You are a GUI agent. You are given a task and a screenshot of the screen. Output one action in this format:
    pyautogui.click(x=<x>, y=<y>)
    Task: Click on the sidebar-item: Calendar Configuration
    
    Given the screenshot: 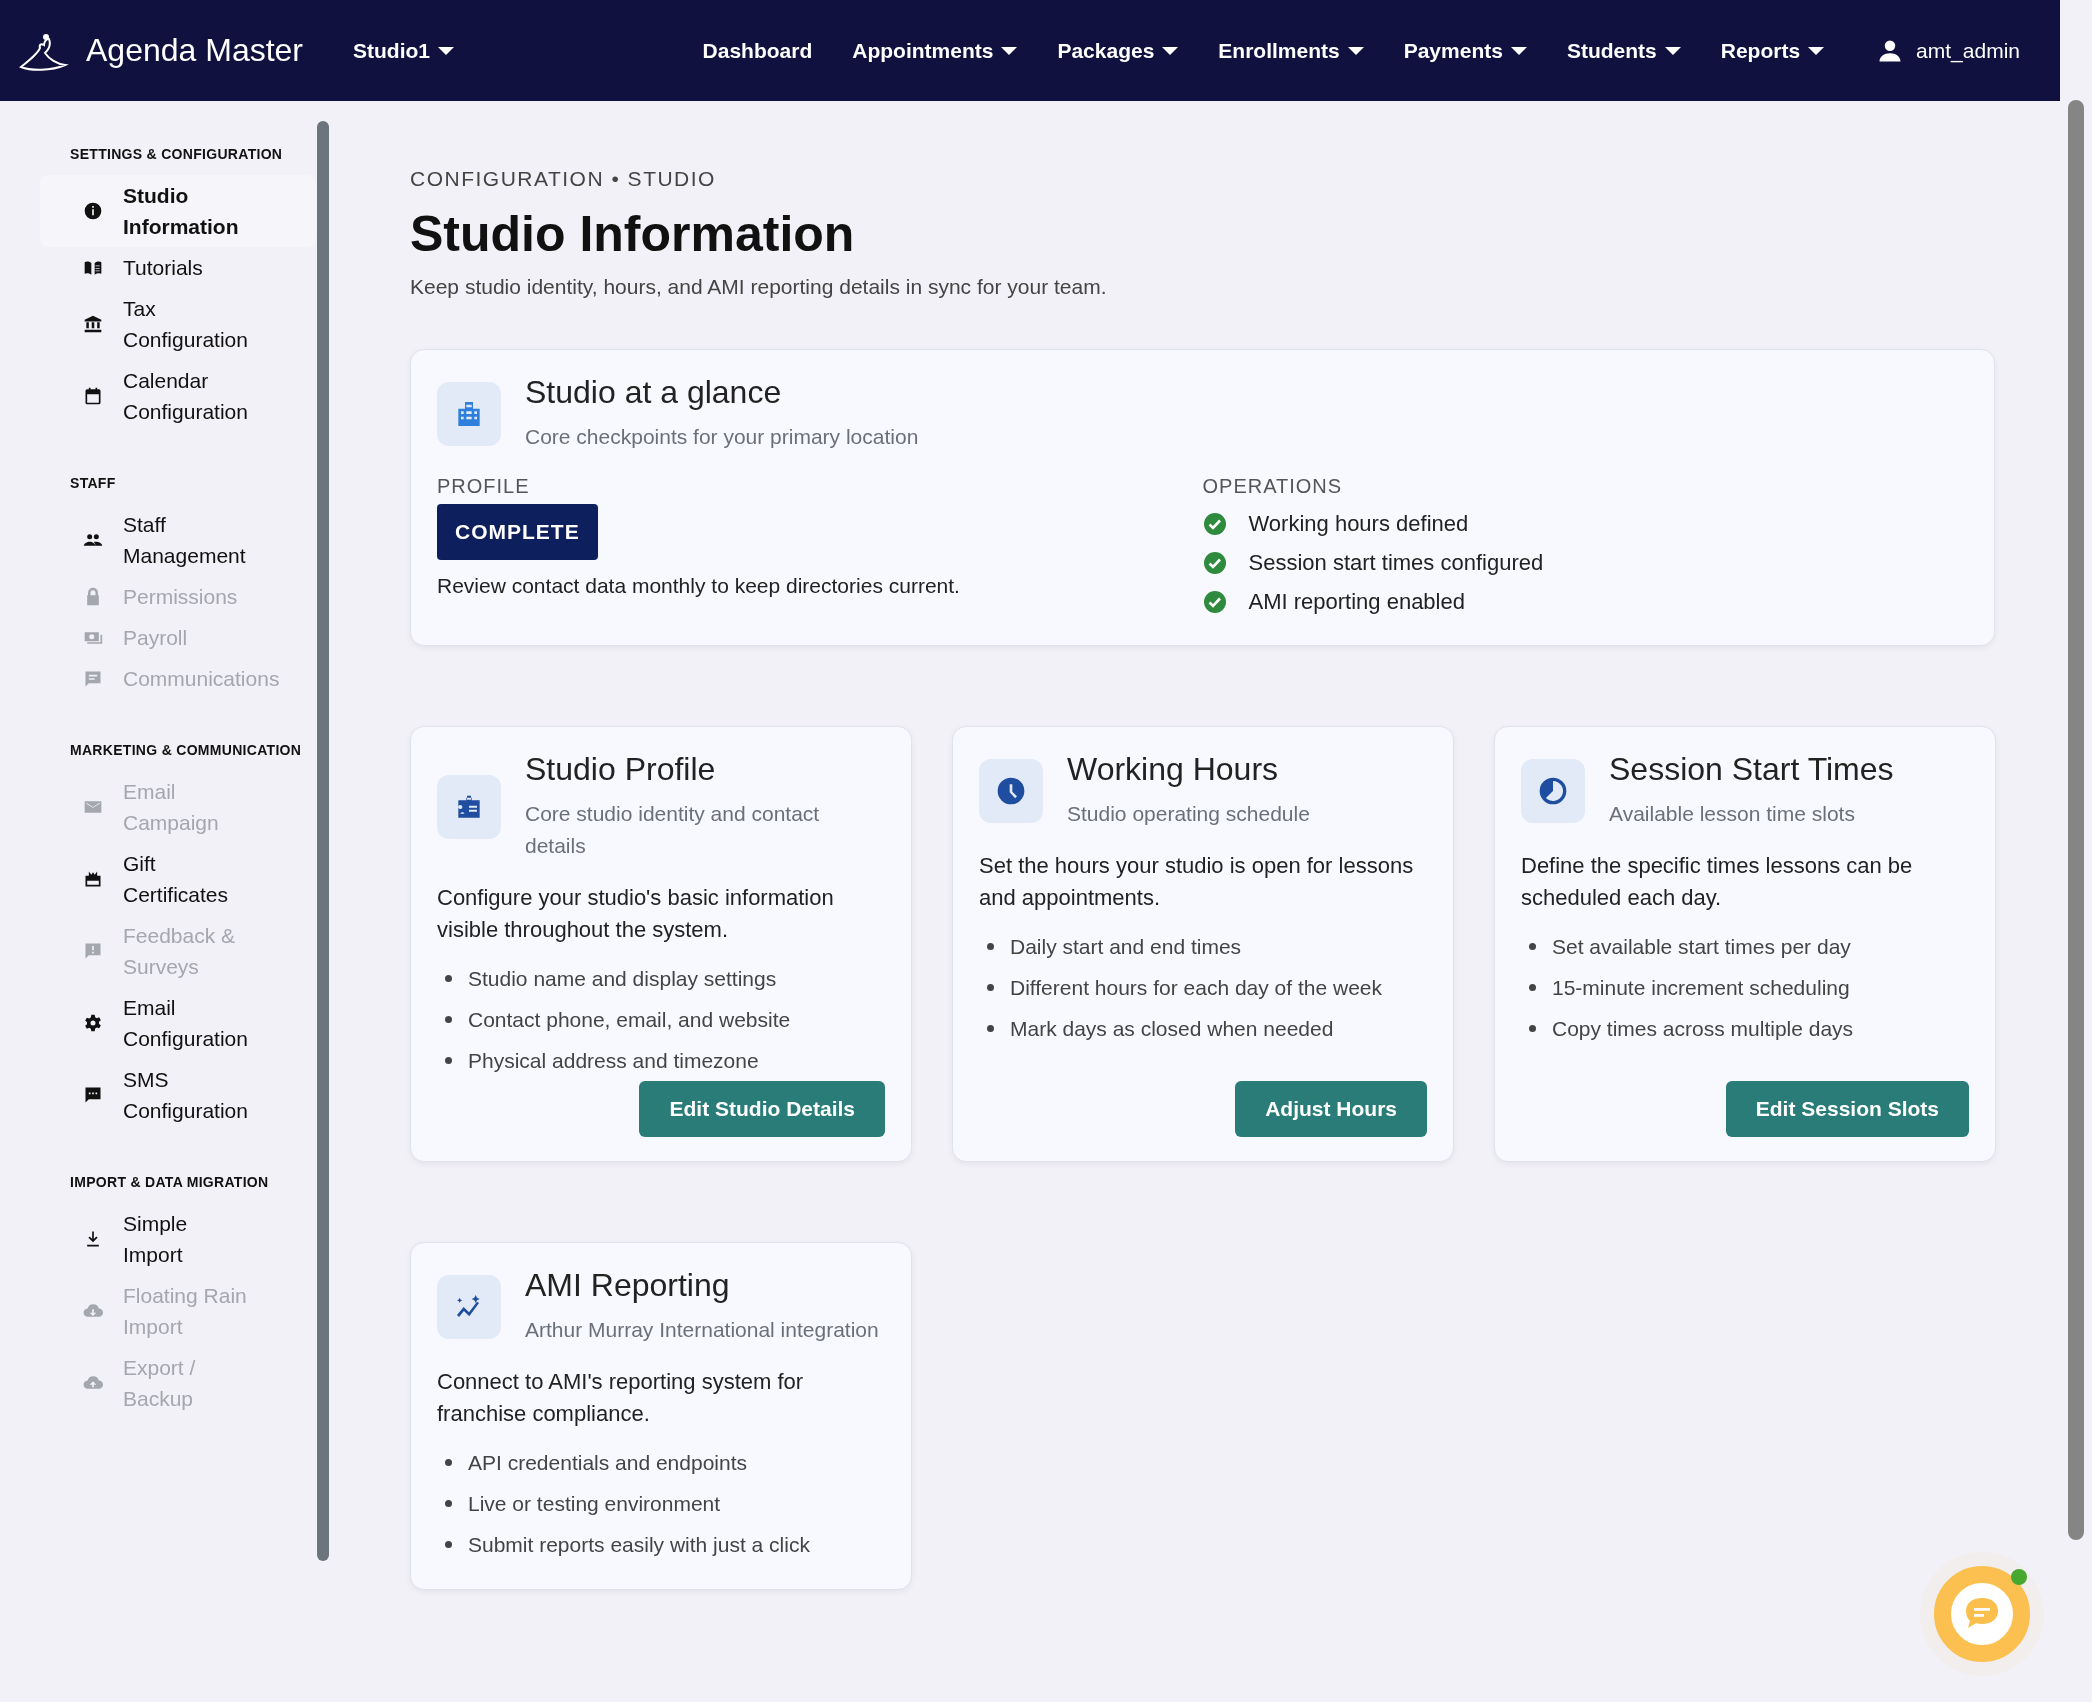 What is the action you would take?
    pyautogui.click(x=178, y=396)
    